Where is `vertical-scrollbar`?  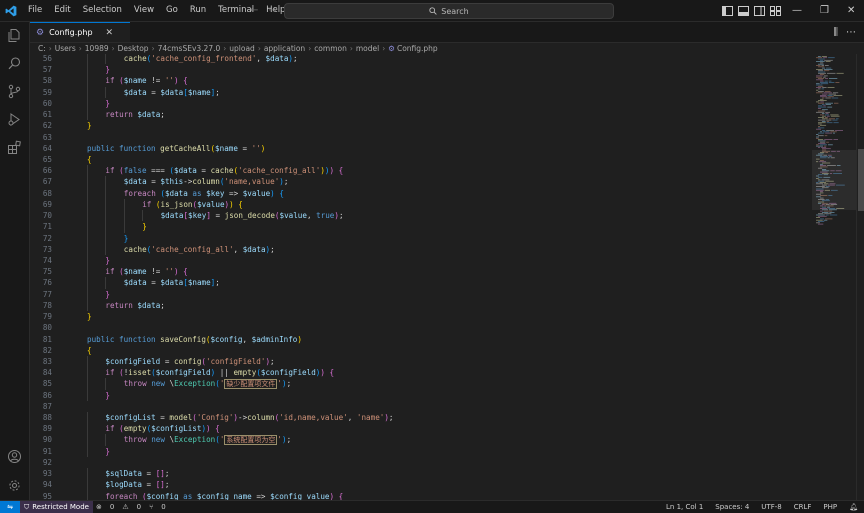
vertical-scrollbar is located at coordinates (860, 277).